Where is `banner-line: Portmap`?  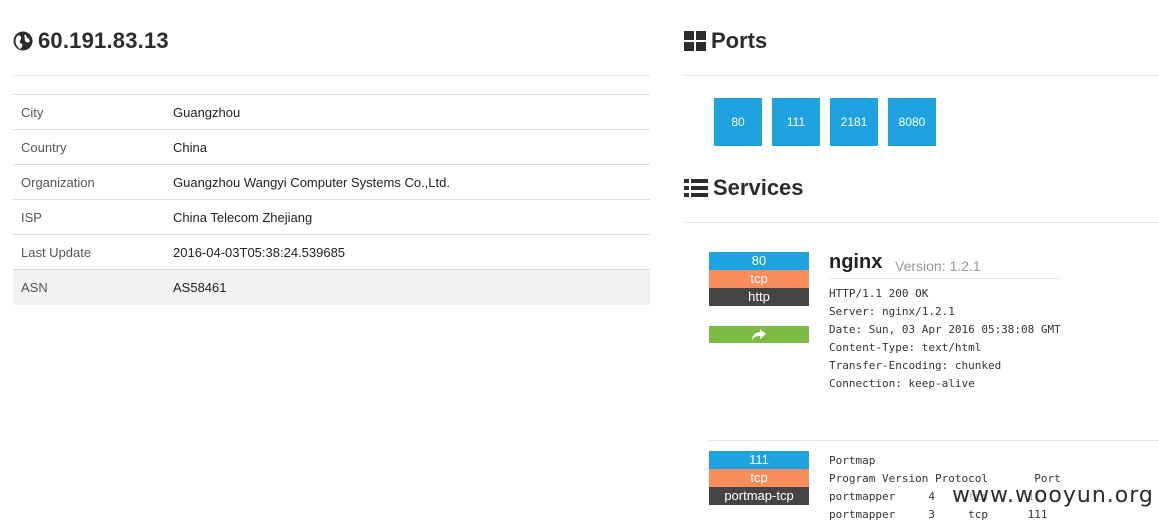
banner-line: Portmap is located at coordinates (852, 460).